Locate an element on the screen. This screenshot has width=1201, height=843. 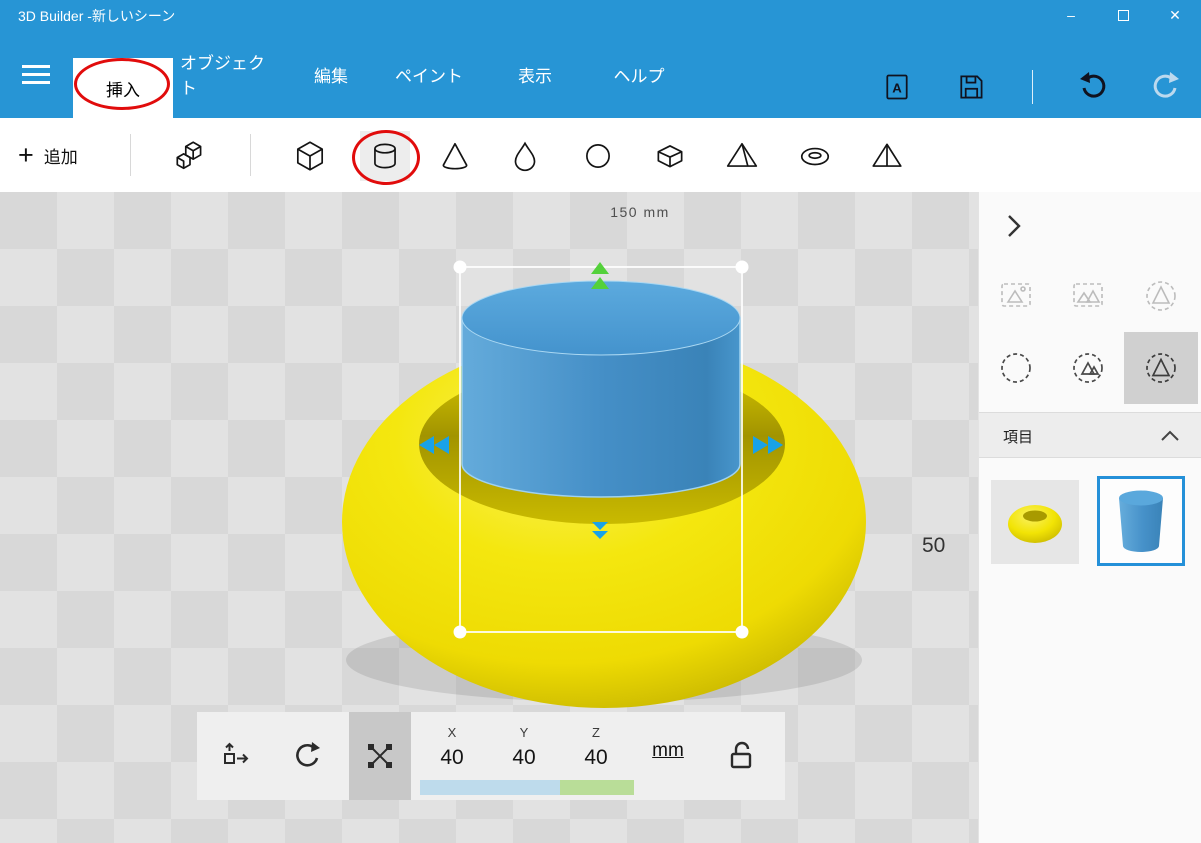
tab-insert: 挿入 is located at coordinates (123, 88).